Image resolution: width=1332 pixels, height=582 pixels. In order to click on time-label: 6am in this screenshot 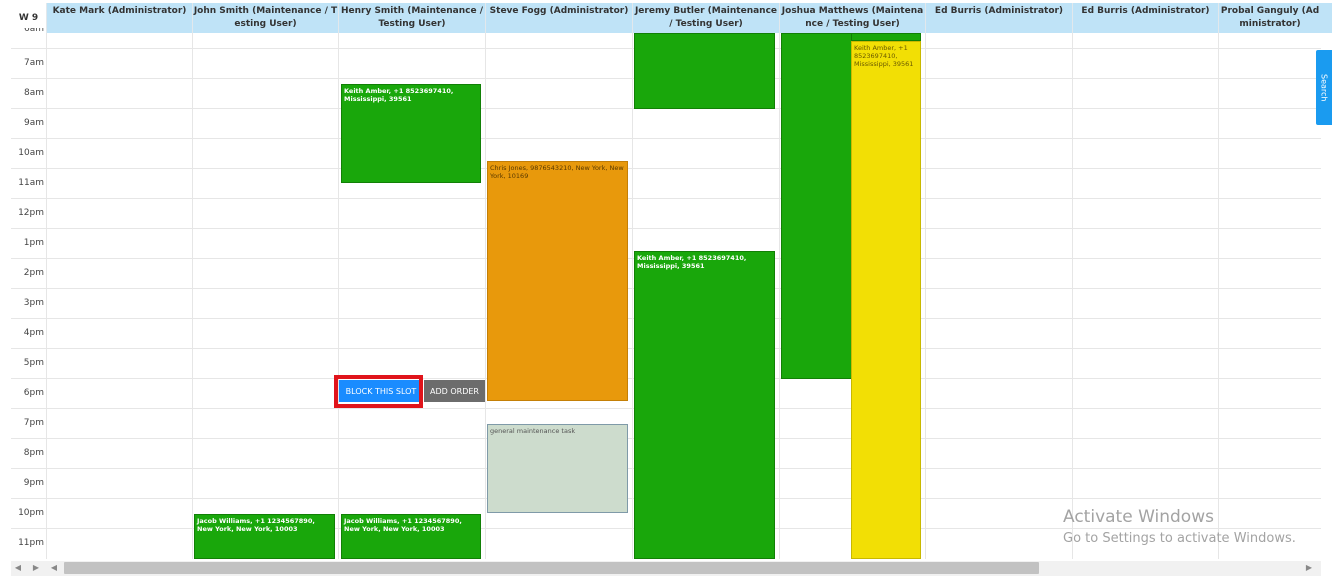, I will do `click(33, 31)`.